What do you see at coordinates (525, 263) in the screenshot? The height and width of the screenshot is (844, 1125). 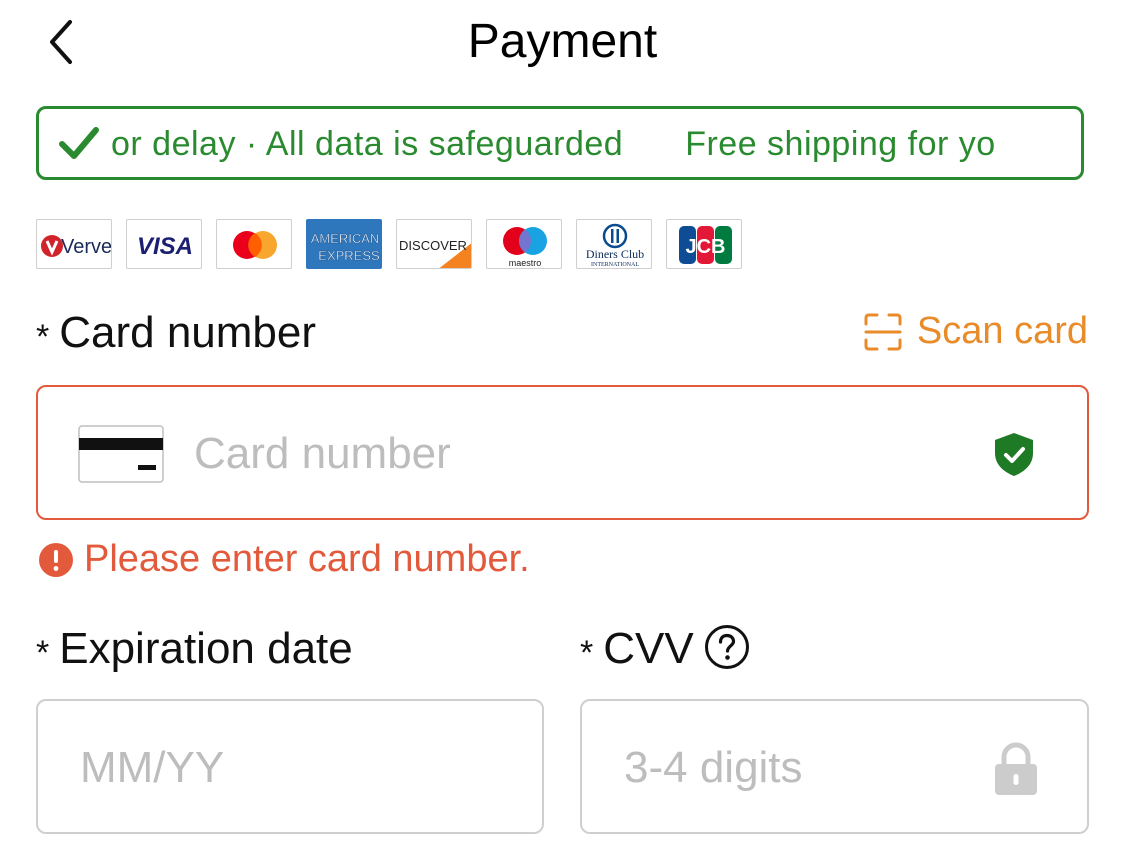 I see `svg-text: maestro` at bounding box center [525, 263].